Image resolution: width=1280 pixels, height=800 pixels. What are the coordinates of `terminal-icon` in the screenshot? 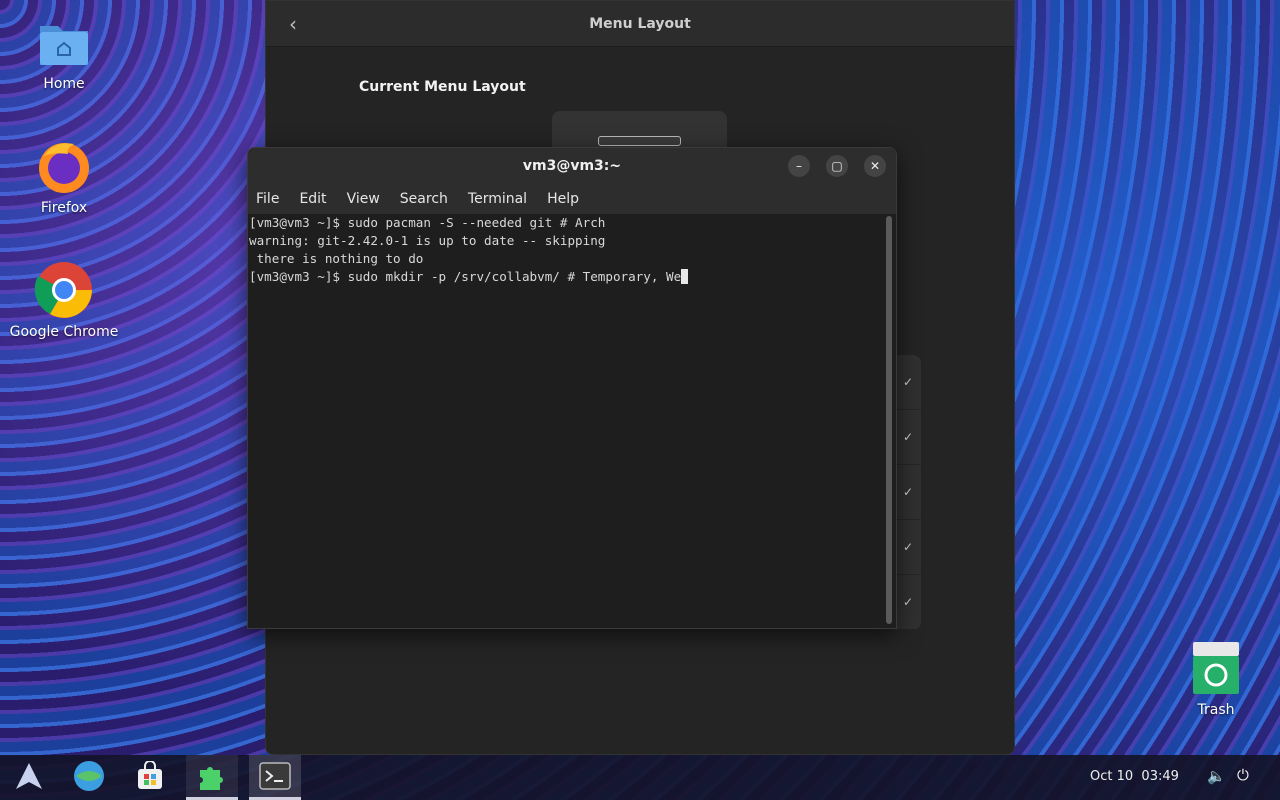 It's located at (275, 777).